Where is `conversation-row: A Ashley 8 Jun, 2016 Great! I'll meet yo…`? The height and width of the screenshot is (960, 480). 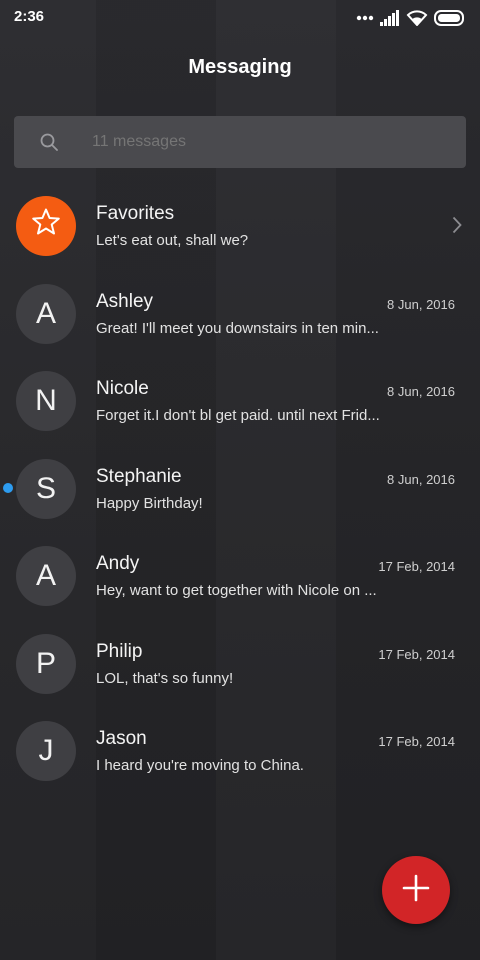 conversation-row: A Ashley 8 Jun, 2016 Great! I'll meet yo… is located at coordinates (240, 314).